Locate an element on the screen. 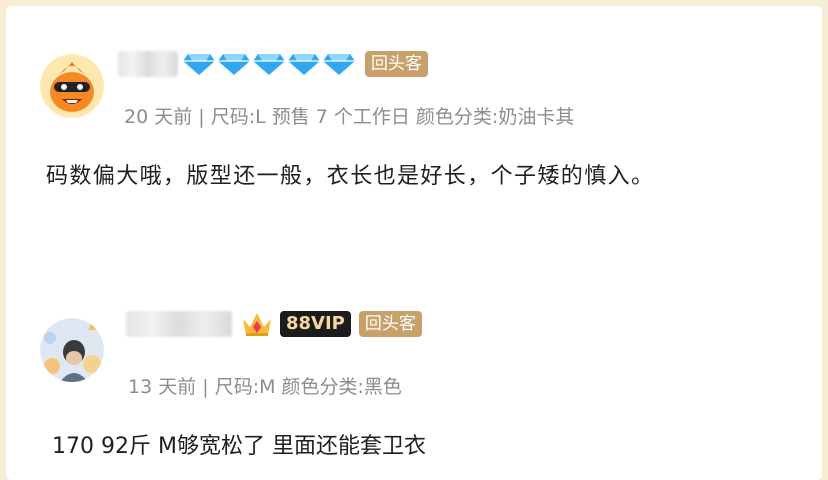 The image size is (828, 480). vip-badge: 88VIP is located at coordinates (315, 324).